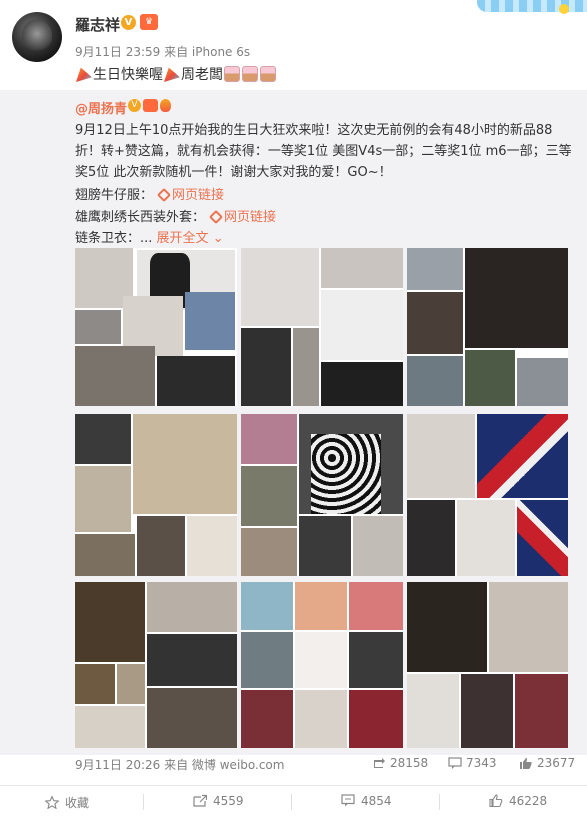  Describe the element at coordinates (547, 763) in the screenshot. I see `retweet-like-count: 23677` at that location.